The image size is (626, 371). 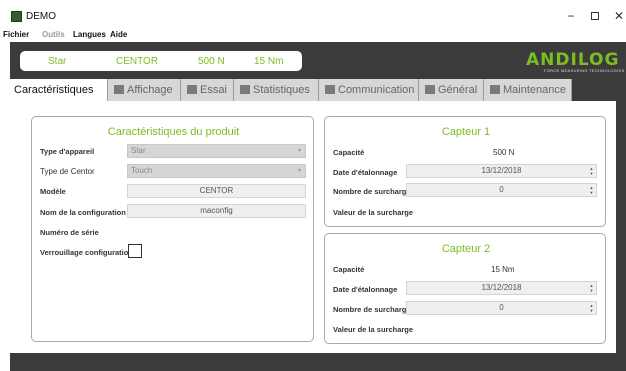 I want to click on menu-langues: Langues, so click(x=89, y=34).